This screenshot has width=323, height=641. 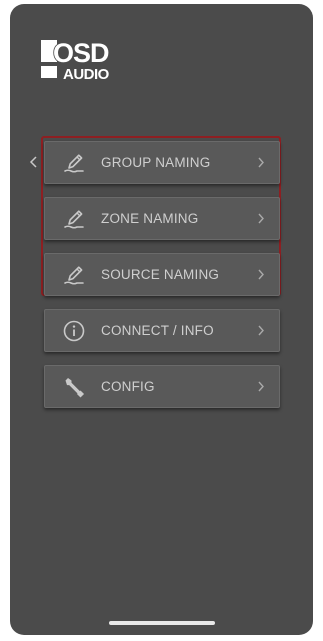 I want to click on info-circle-icon, so click(x=74, y=331).